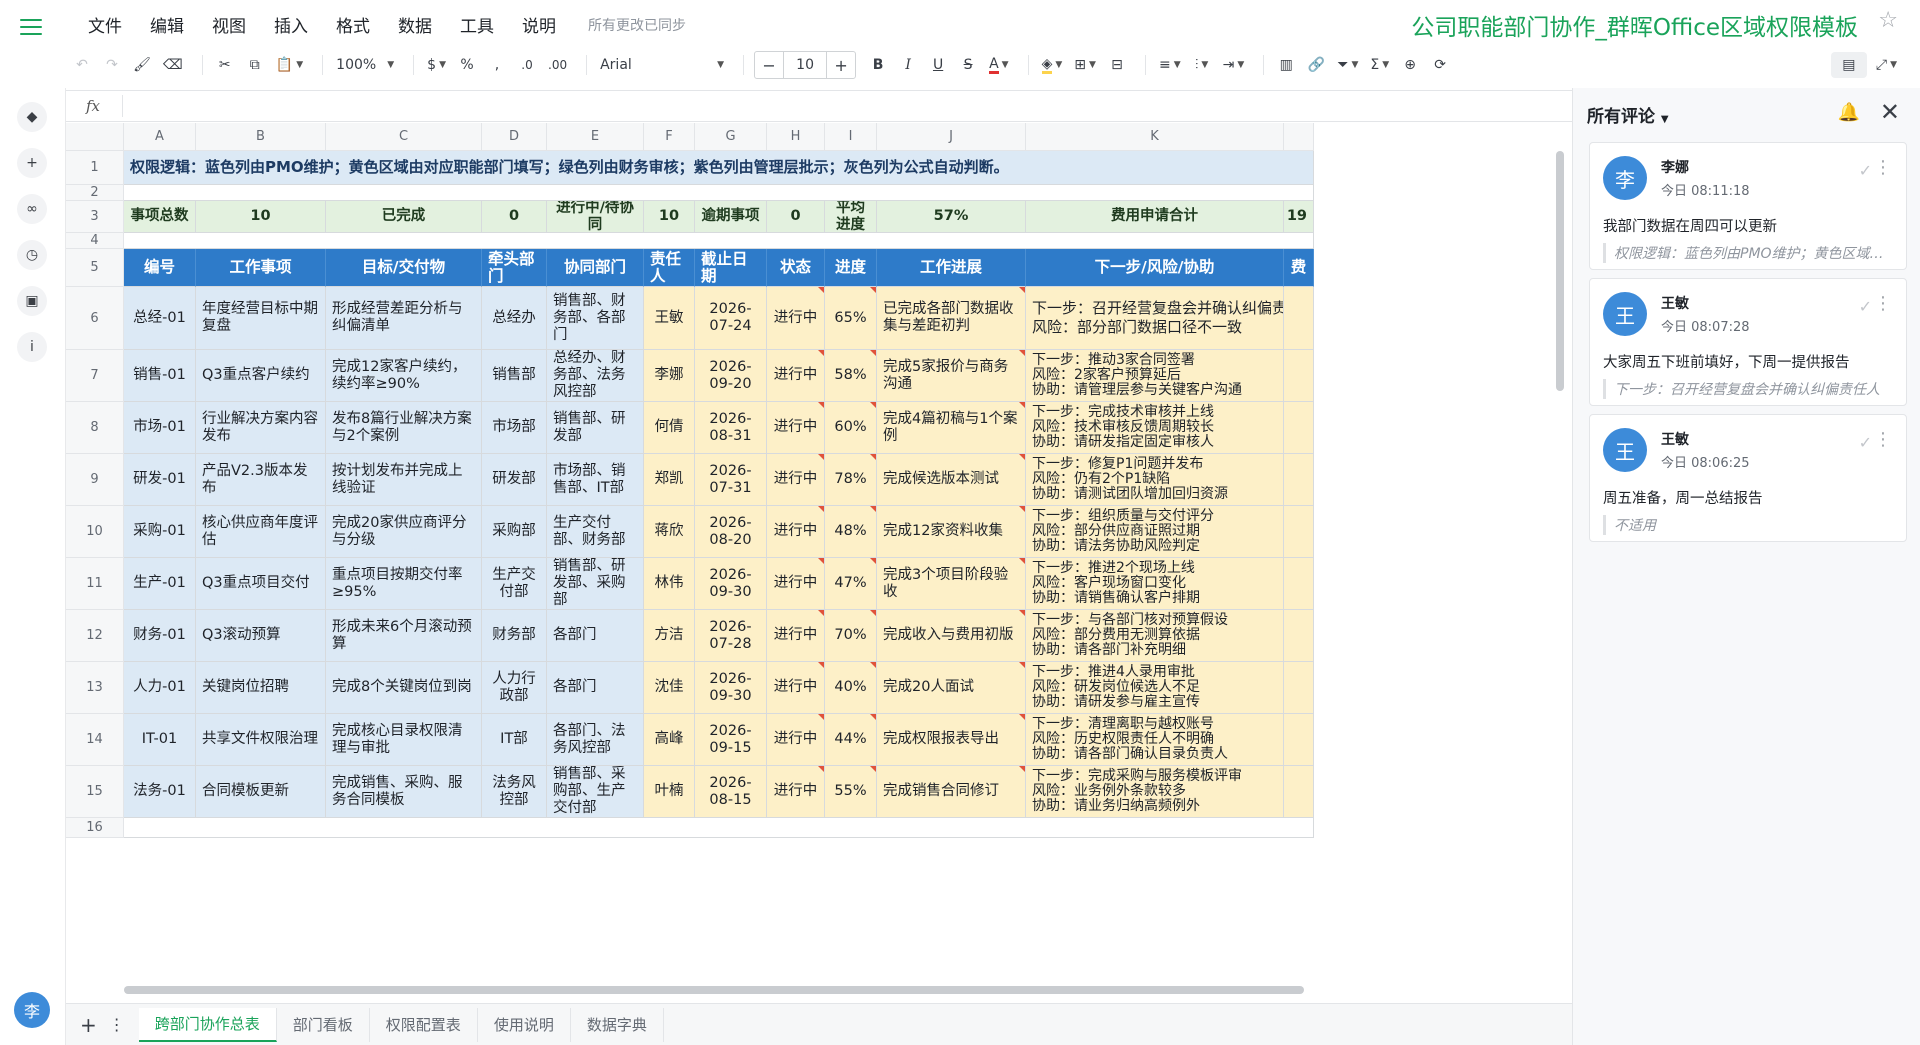 This screenshot has height=1045, width=1920. What do you see at coordinates (595, 376) in the screenshot?
I see `cell-coop-dept: 总经办、财务部、法务风控部` at bounding box center [595, 376].